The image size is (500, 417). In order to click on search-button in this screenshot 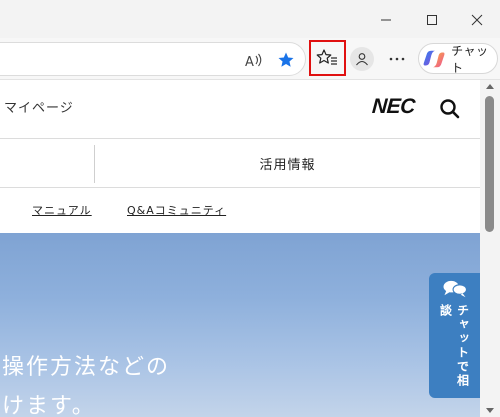, I will do `click(450, 109)`.